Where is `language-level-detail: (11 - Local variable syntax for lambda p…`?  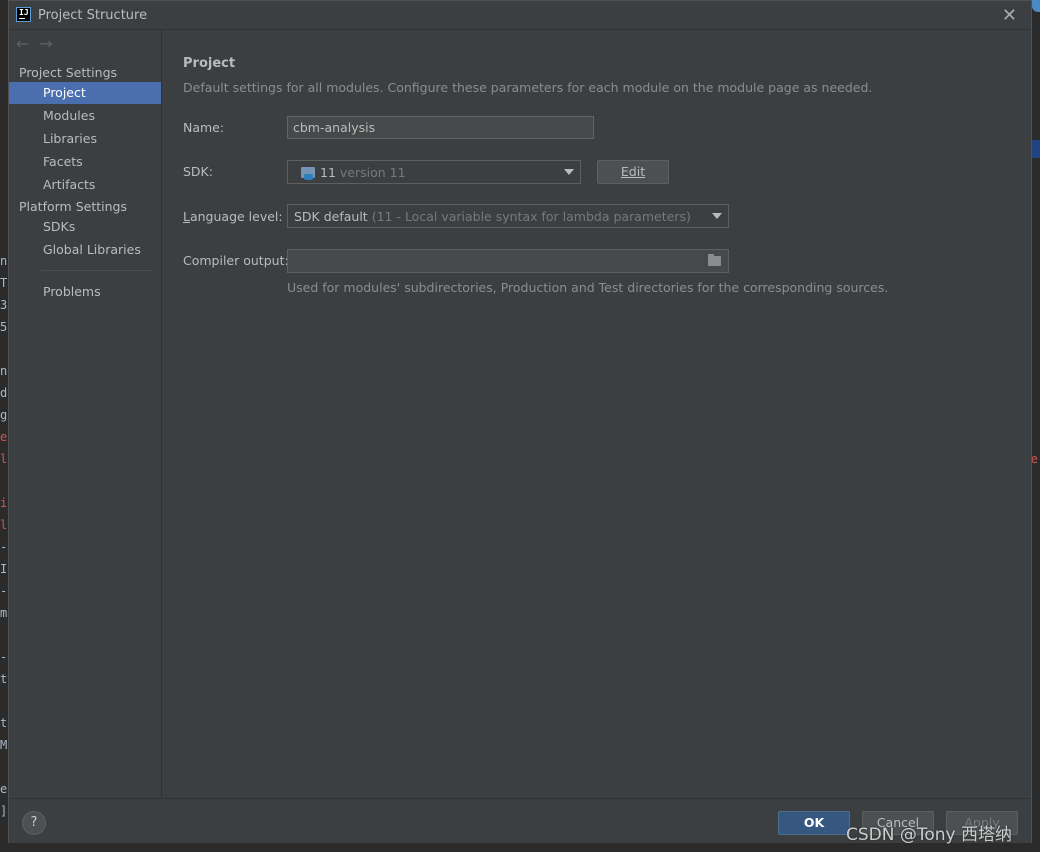 language-level-detail: (11 - Local variable syntax for lambda p… is located at coordinates (531, 216).